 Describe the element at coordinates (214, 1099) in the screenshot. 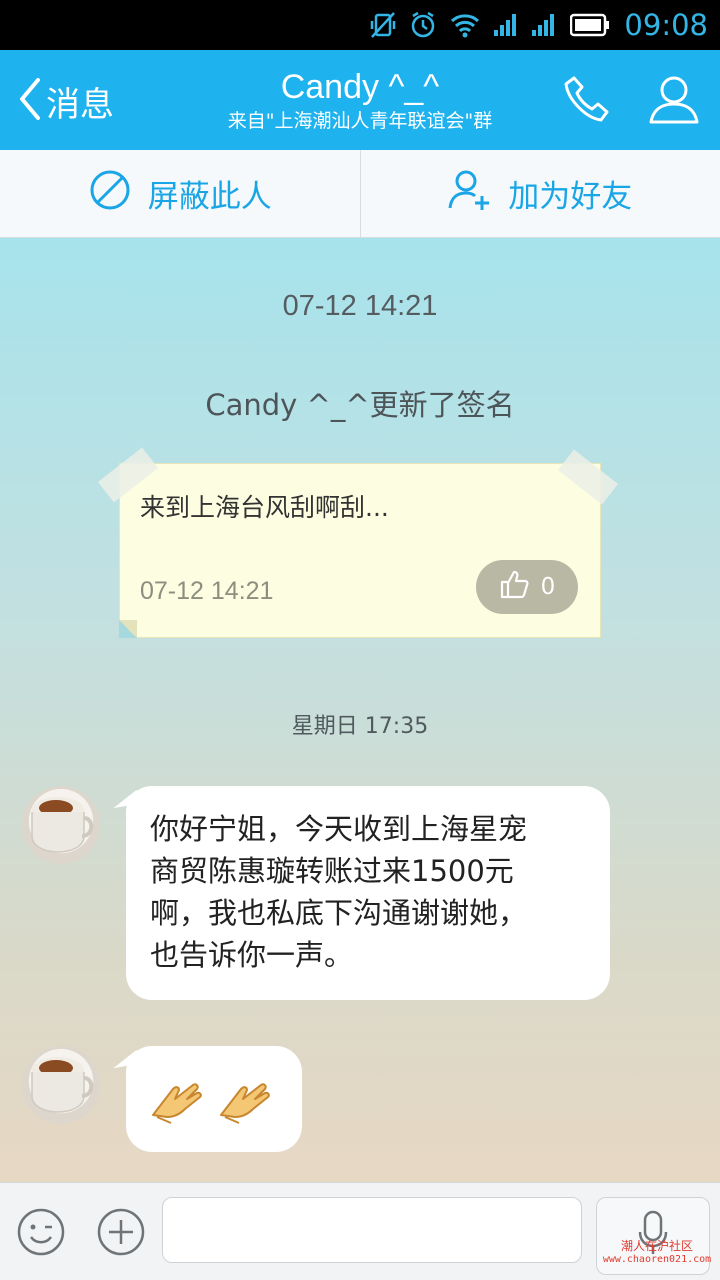

I see `message-bubble` at that location.